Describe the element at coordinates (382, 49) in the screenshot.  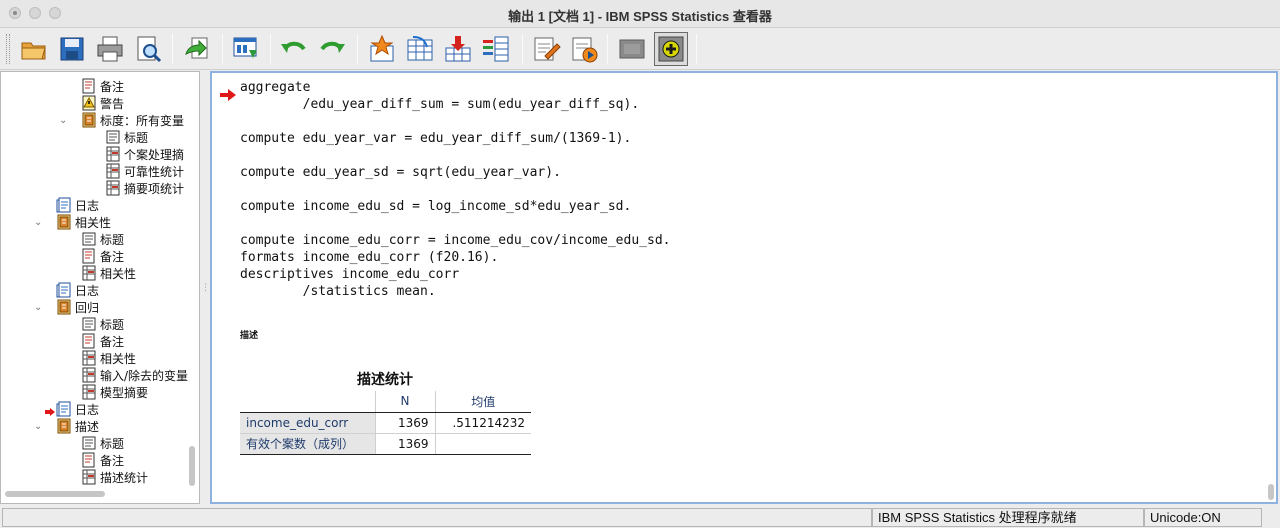
I see `goto-data-button` at that location.